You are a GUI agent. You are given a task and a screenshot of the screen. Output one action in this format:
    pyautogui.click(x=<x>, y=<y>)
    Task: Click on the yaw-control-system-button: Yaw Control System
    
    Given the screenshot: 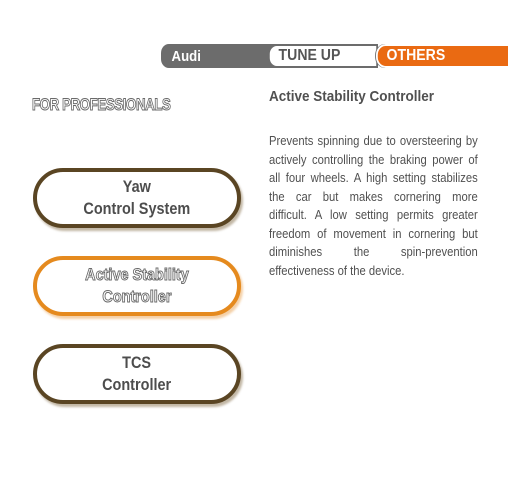 What is the action you would take?
    pyautogui.click(x=137, y=198)
    